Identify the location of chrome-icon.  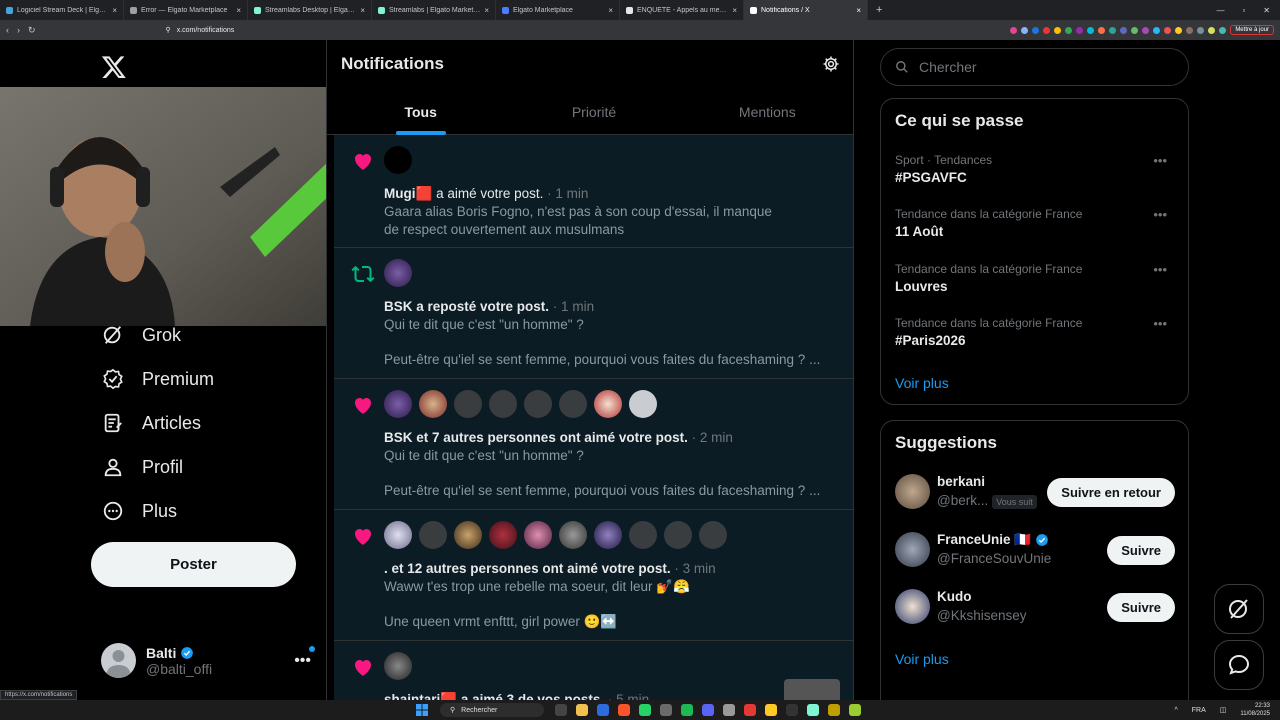
(771, 710).